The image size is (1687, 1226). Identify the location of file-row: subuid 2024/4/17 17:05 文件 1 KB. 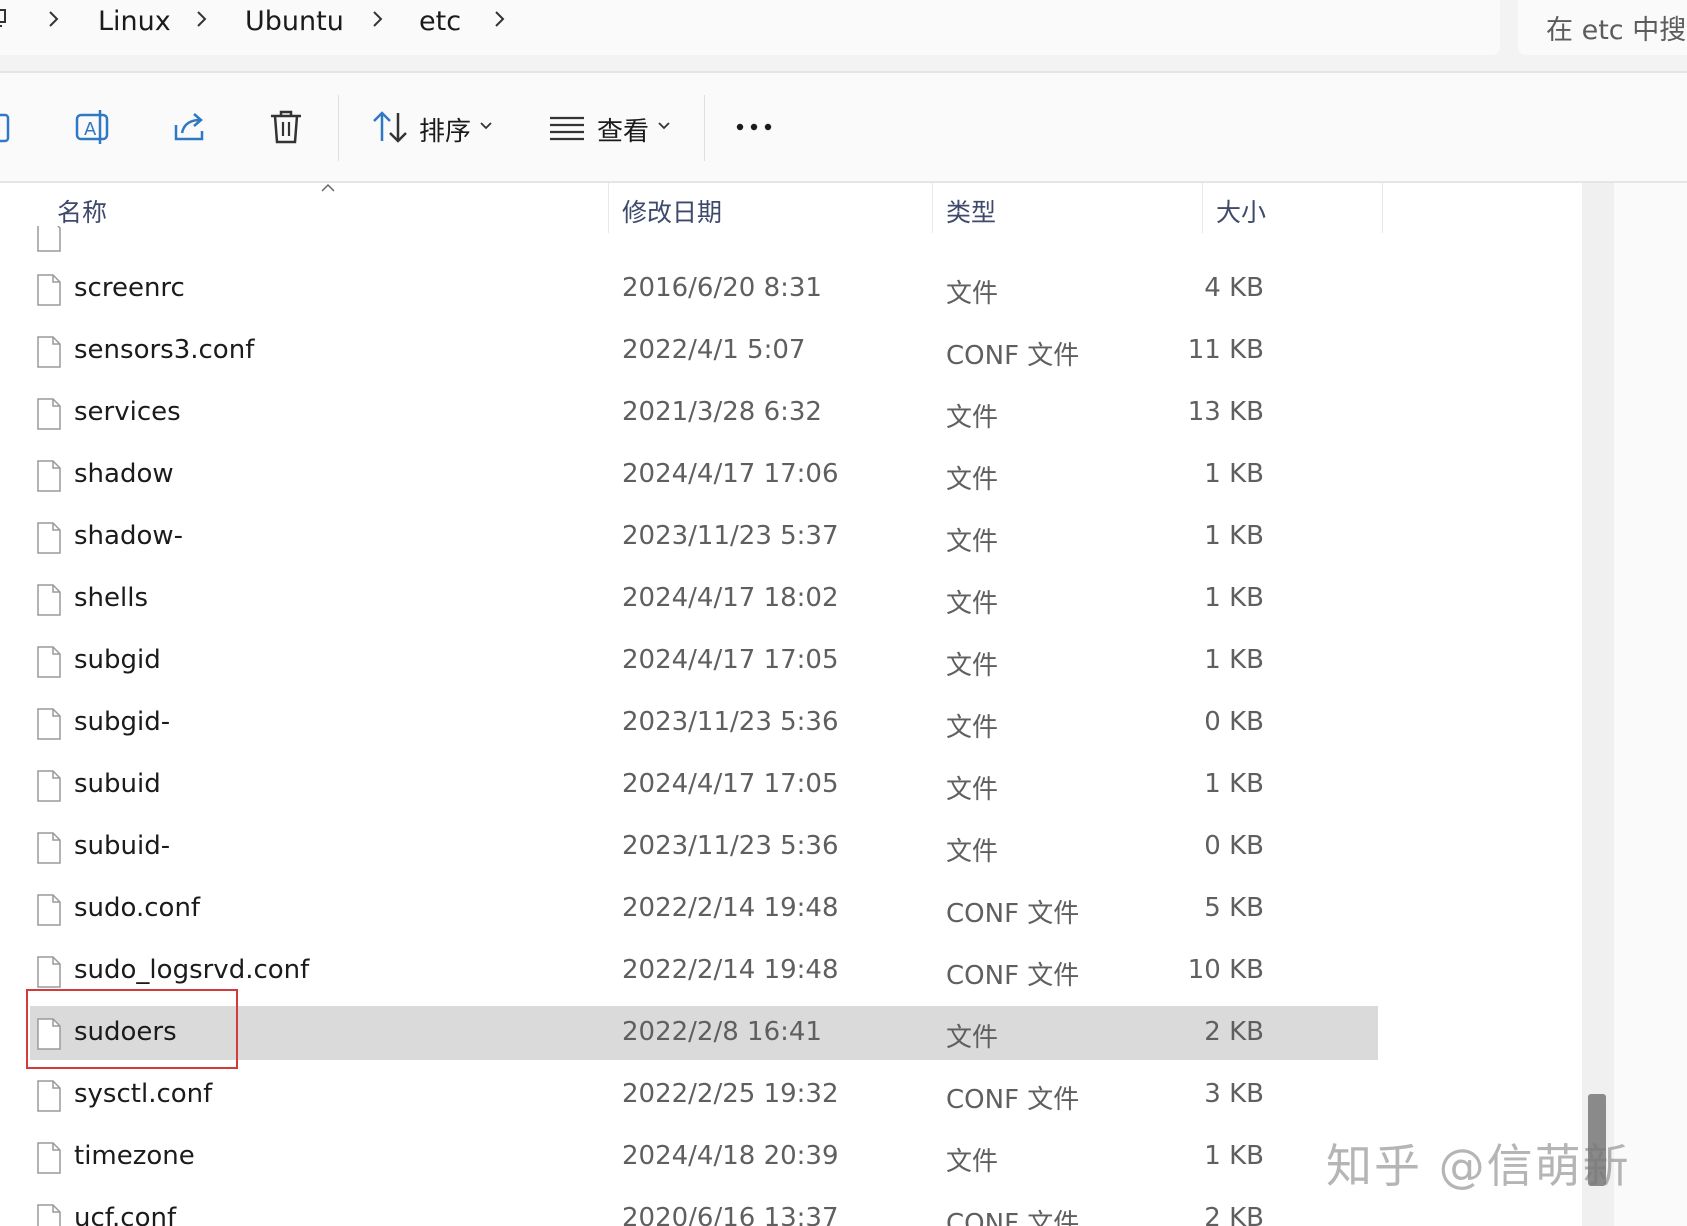
(791, 785).